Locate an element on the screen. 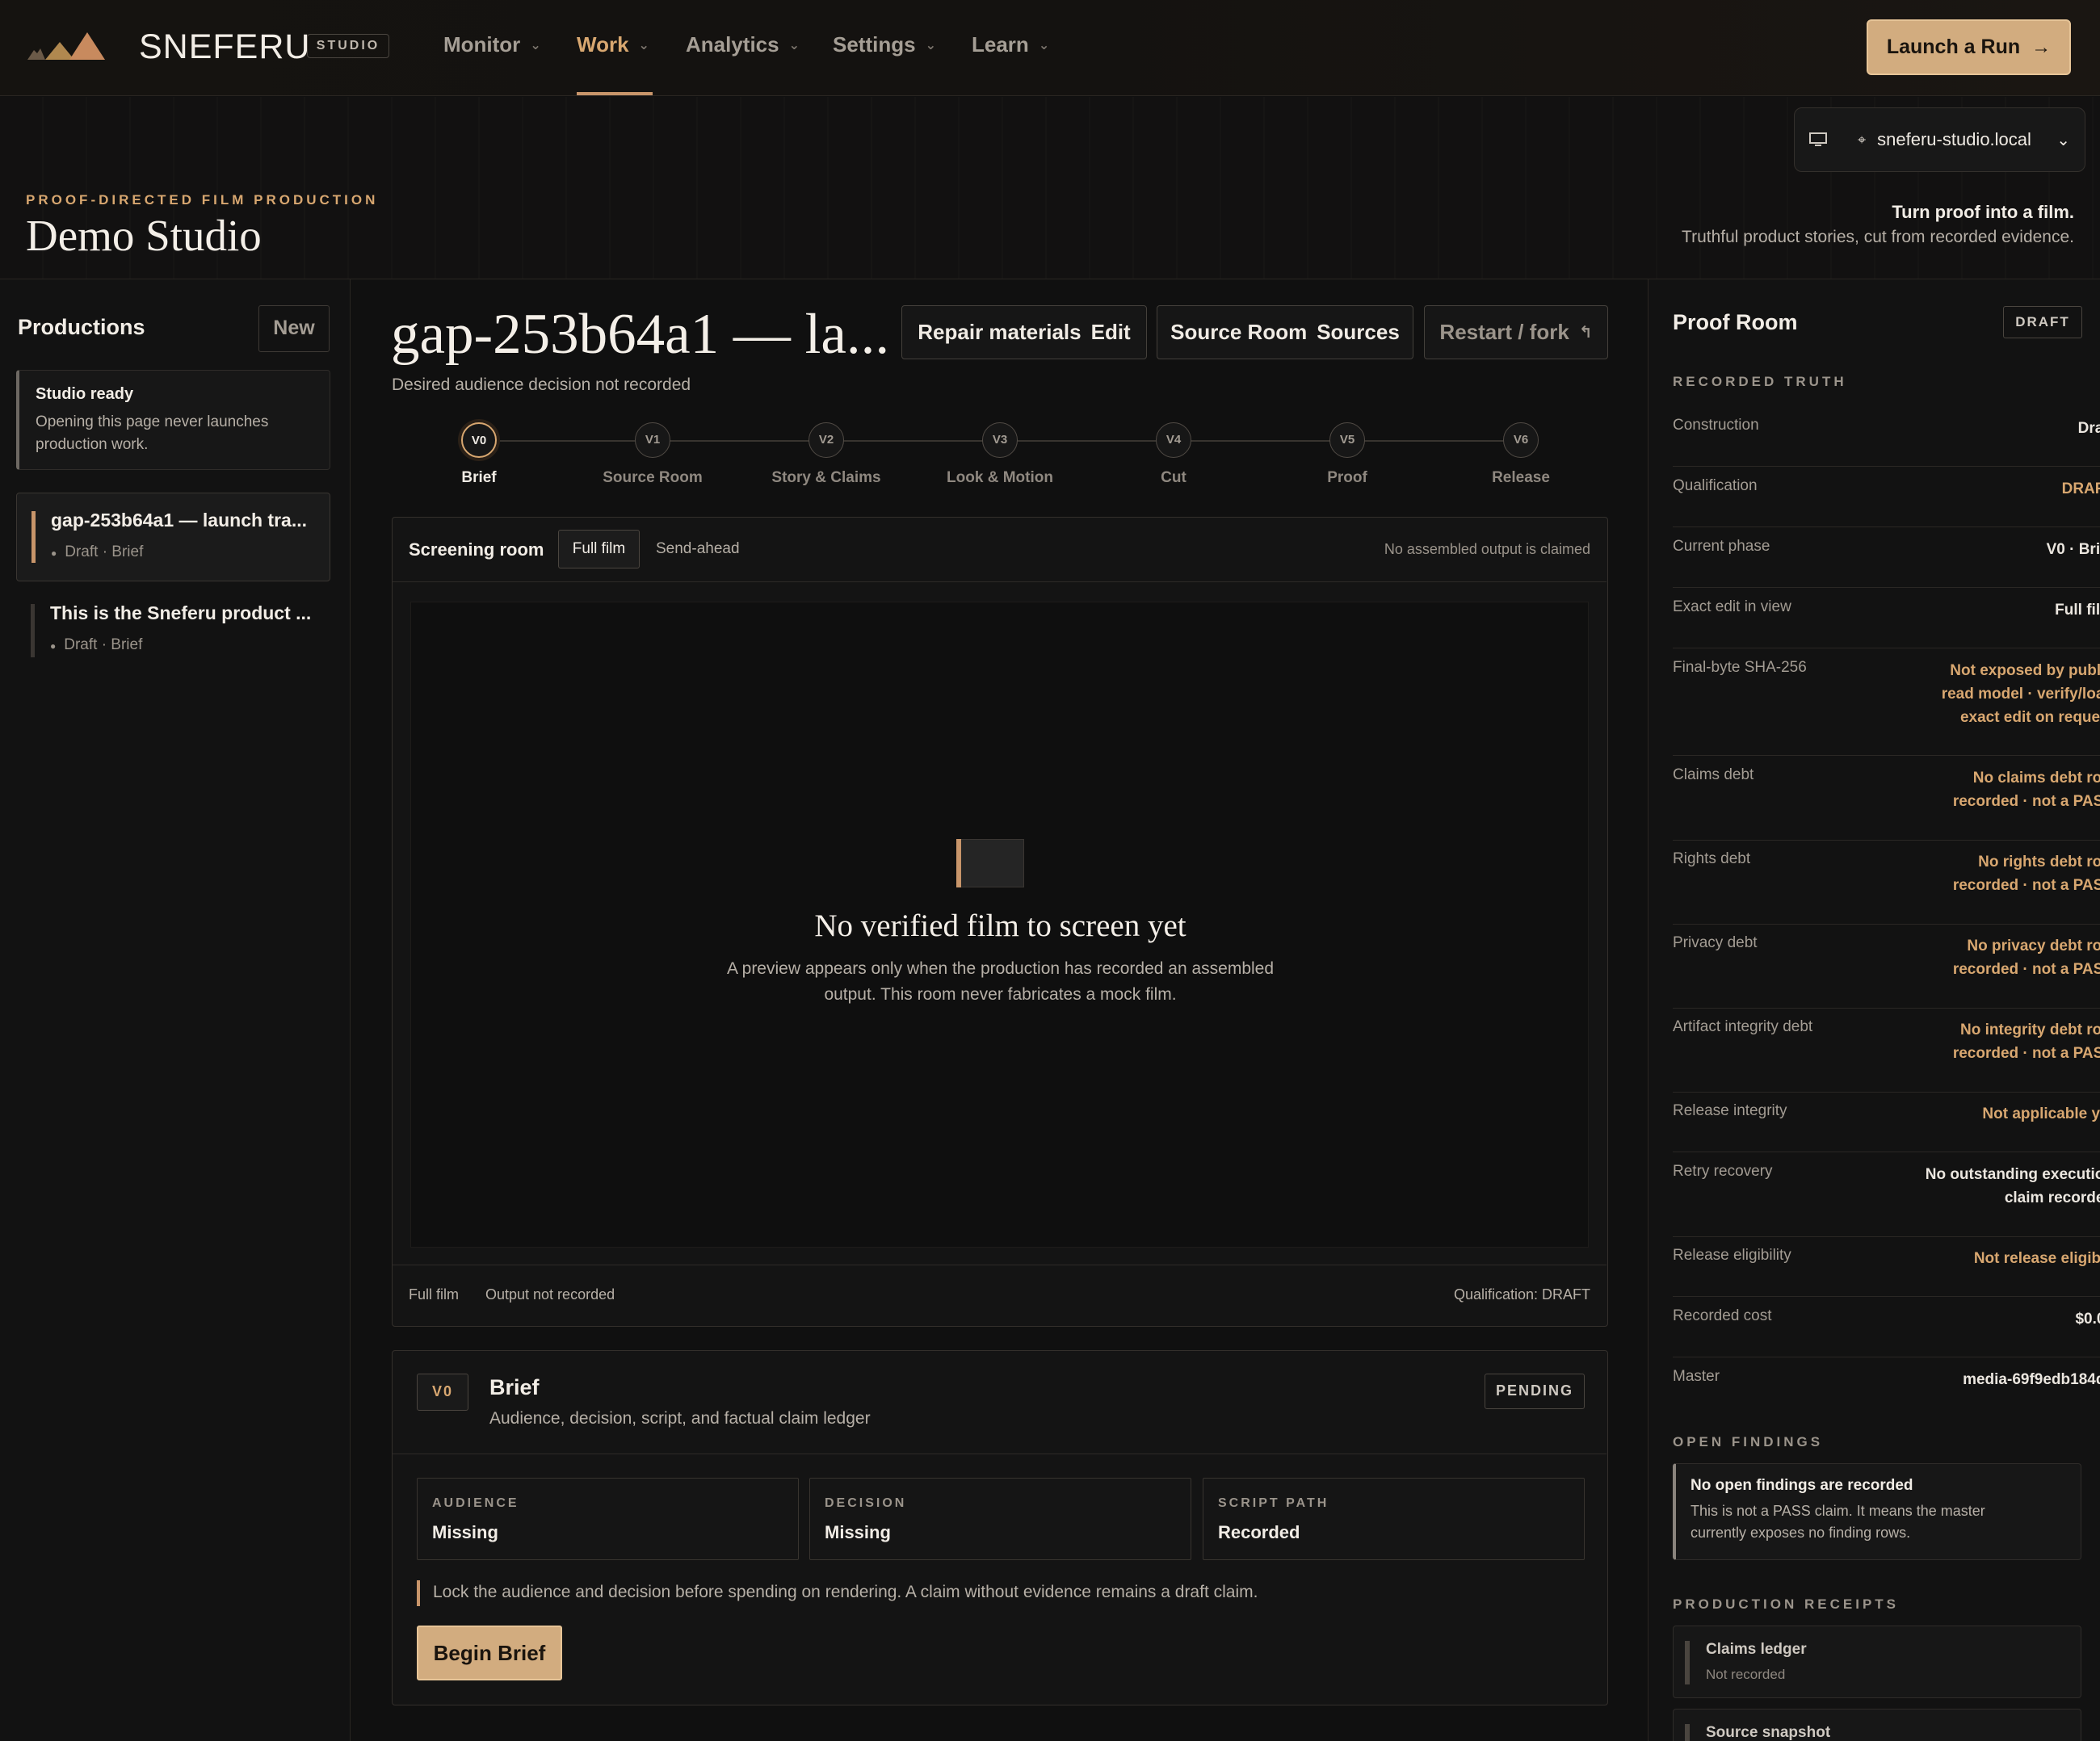  truth-row: Current phase V0 · Brief is located at coordinates (1887, 563).